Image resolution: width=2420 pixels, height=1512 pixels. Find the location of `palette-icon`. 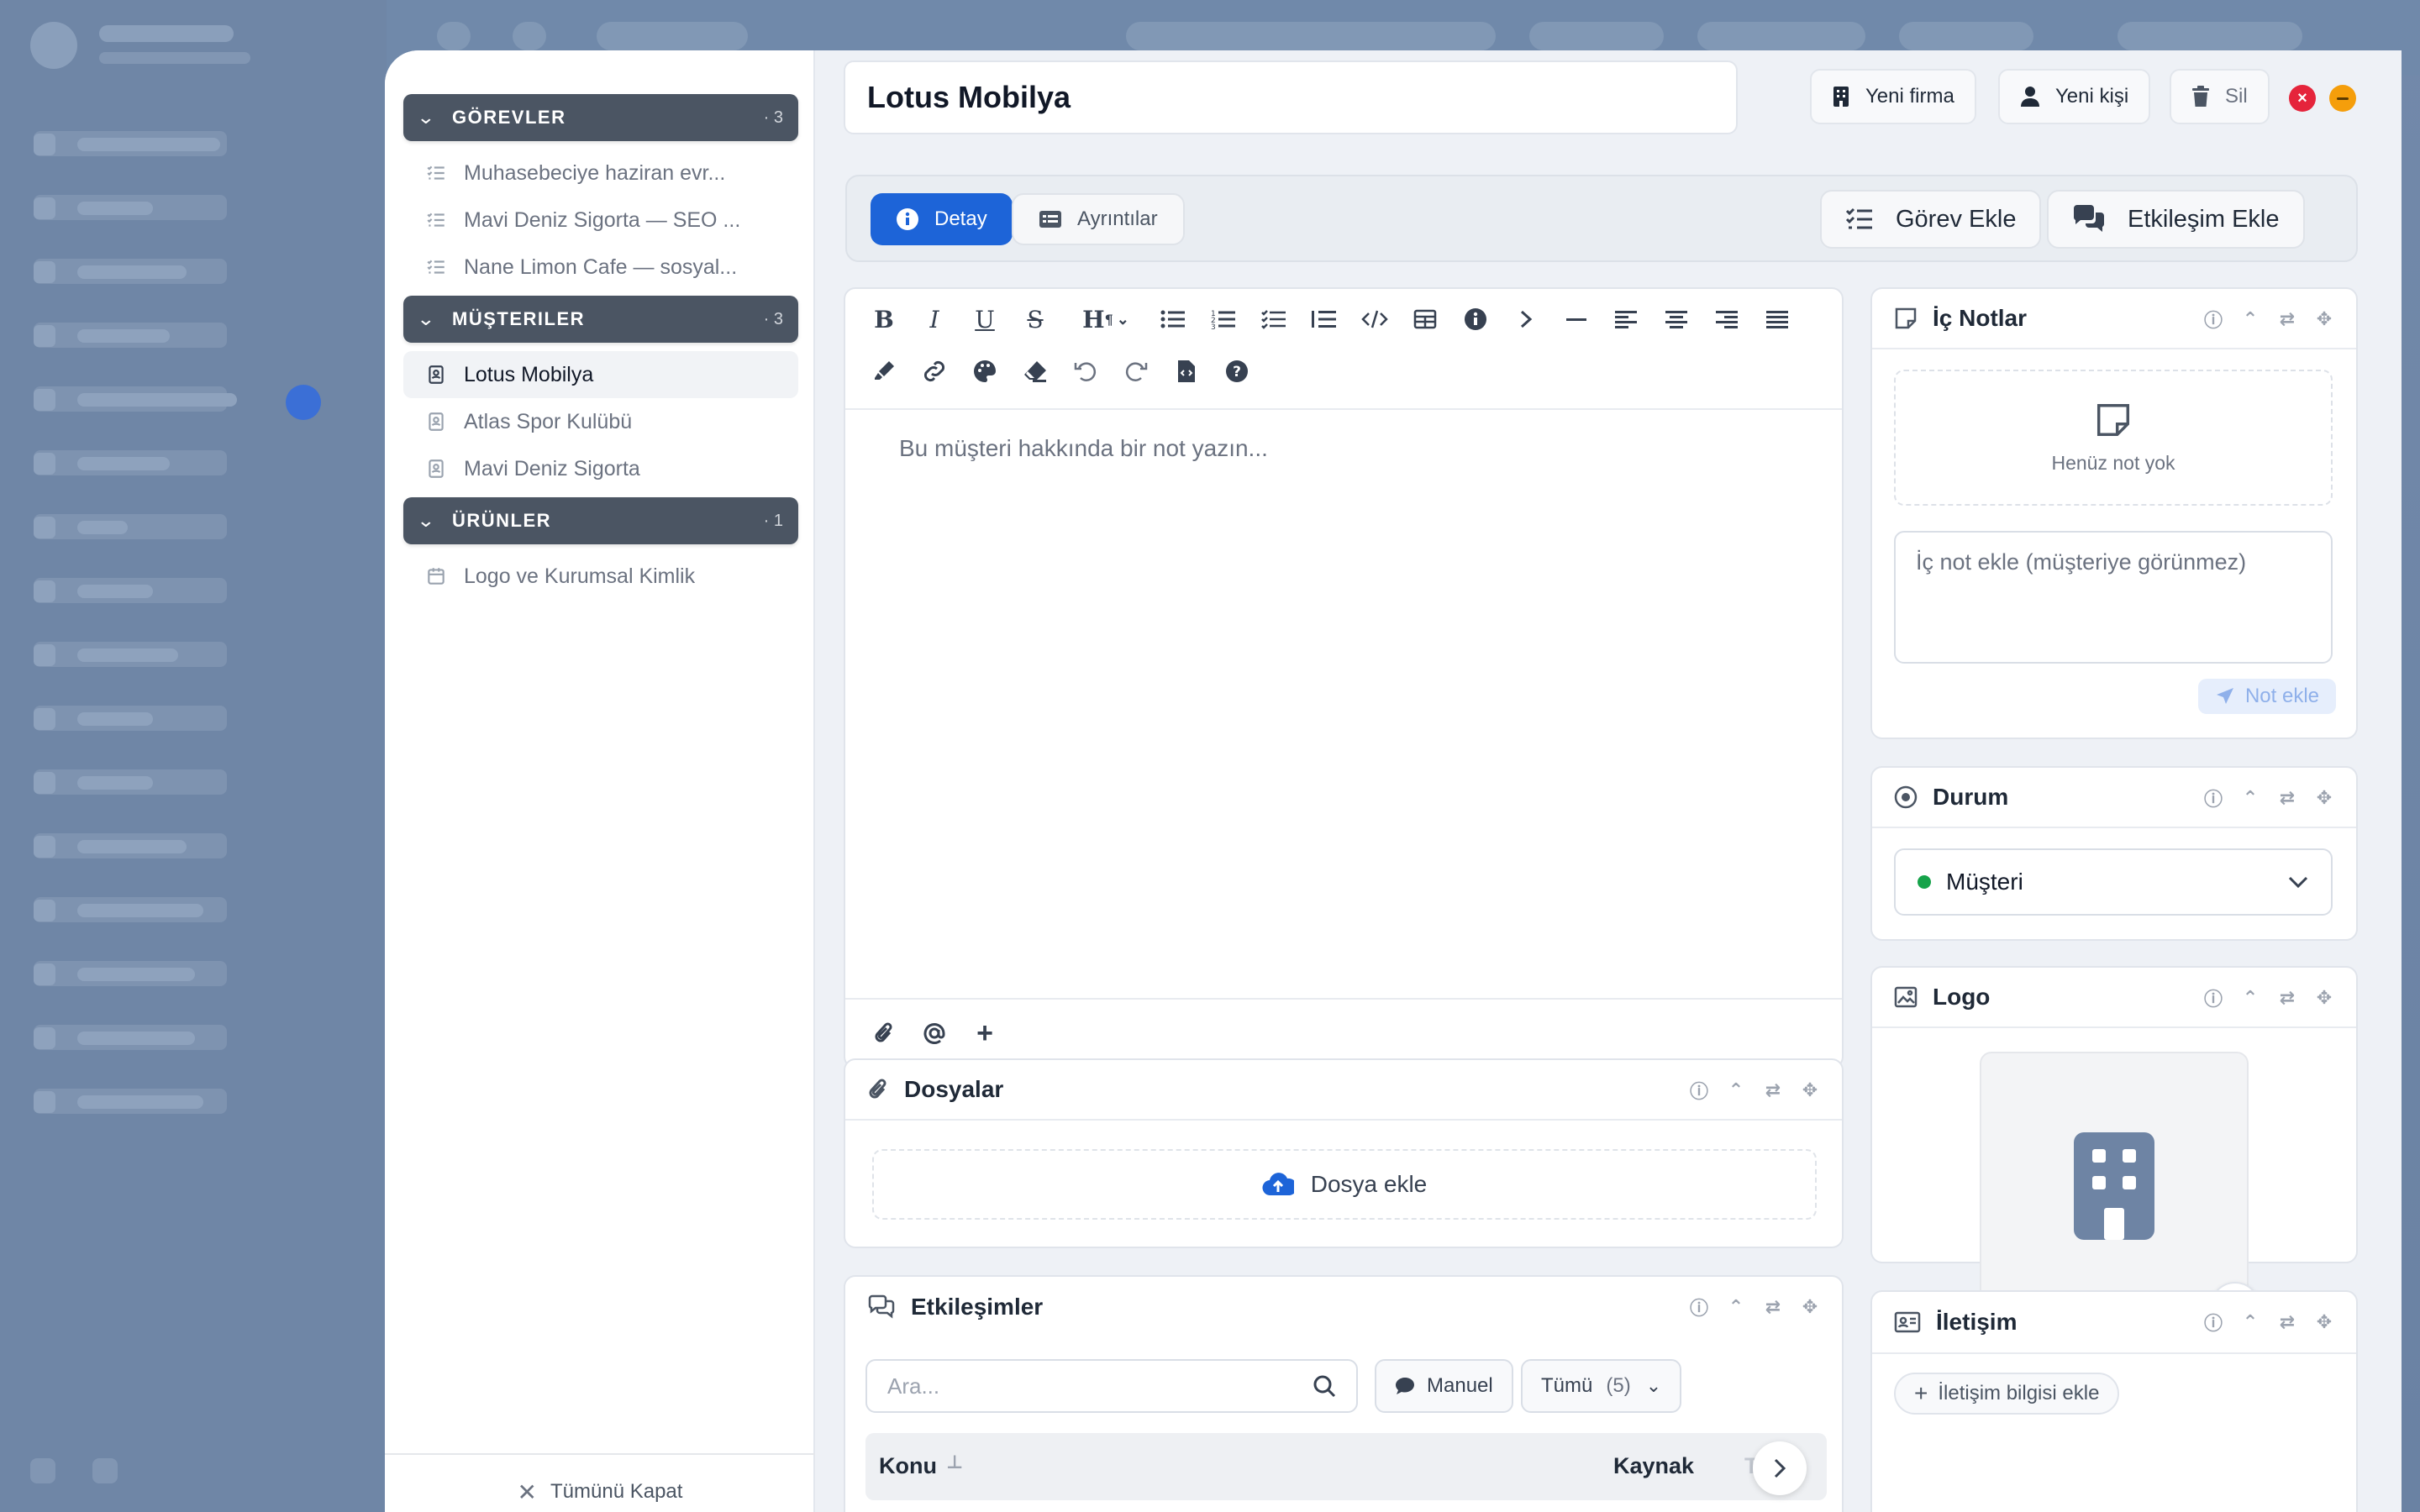

palette-icon is located at coordinates (985, 371).